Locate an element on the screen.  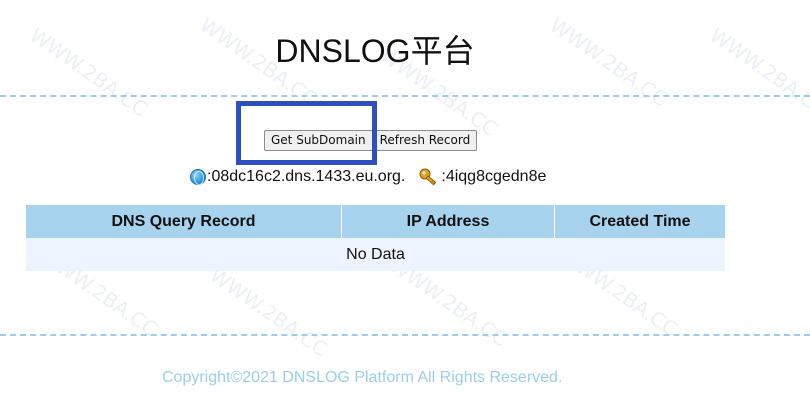
page-title: DNSLOG平台 is located at coordinates (375, 51).